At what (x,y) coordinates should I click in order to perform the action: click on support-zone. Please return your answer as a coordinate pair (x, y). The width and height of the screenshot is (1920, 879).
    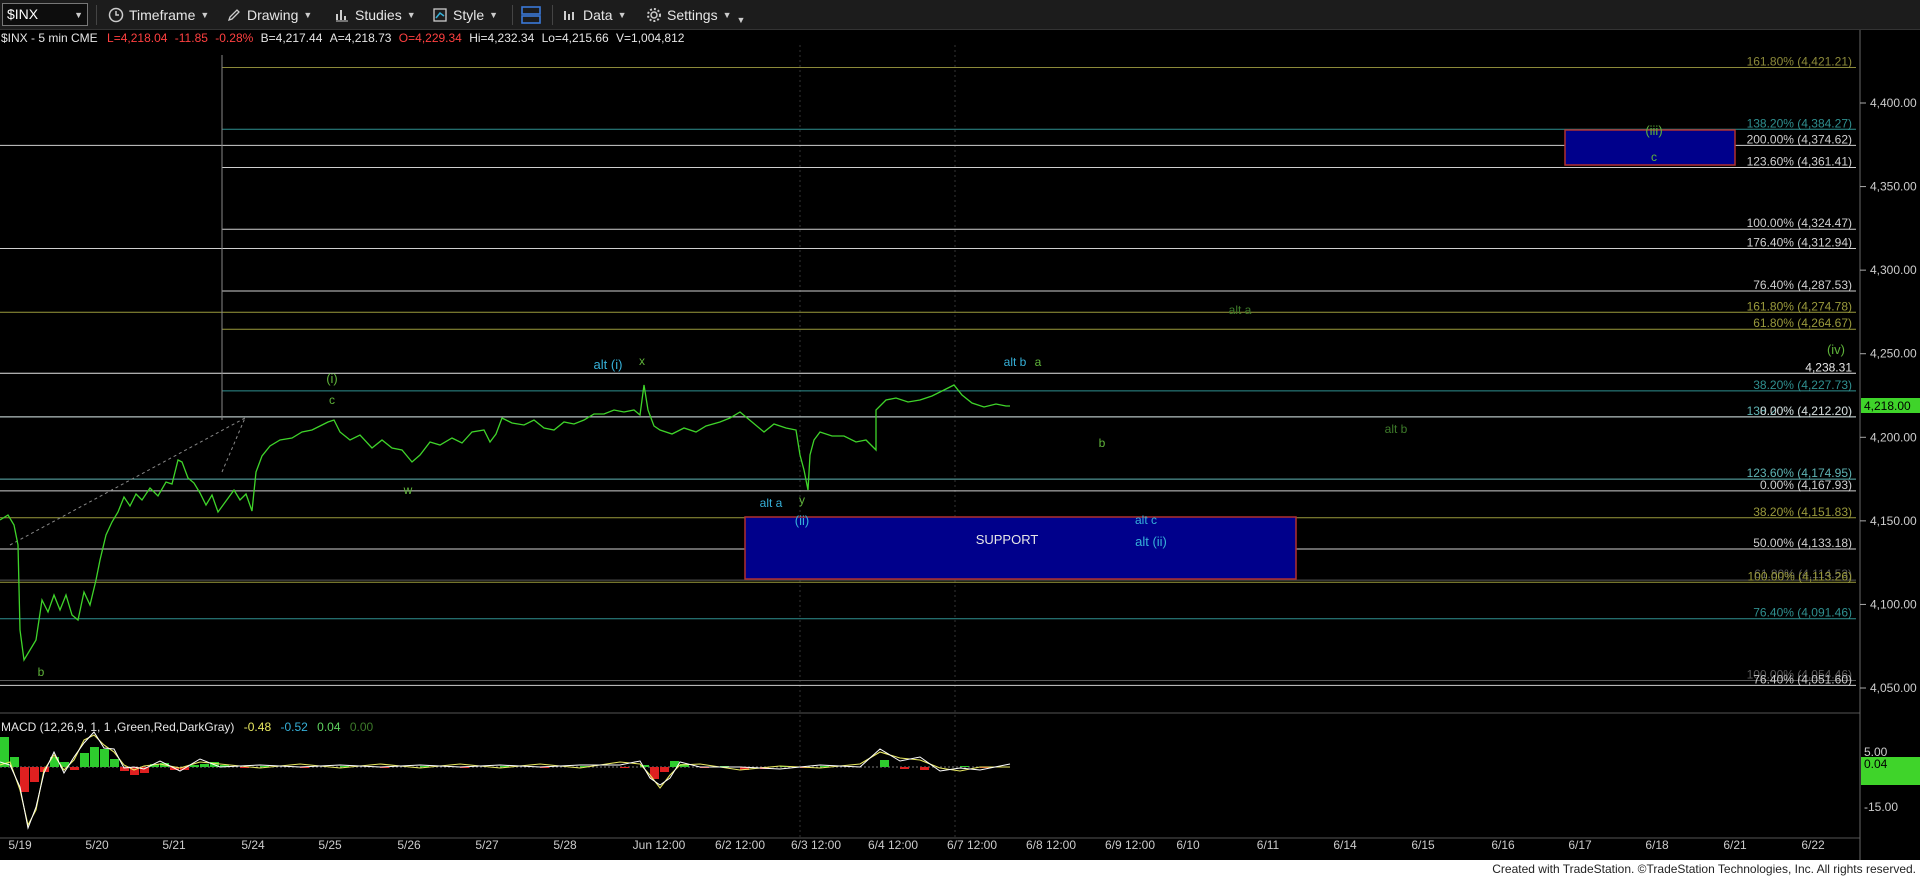
    Looking at the image, I should click on (1020, 548).